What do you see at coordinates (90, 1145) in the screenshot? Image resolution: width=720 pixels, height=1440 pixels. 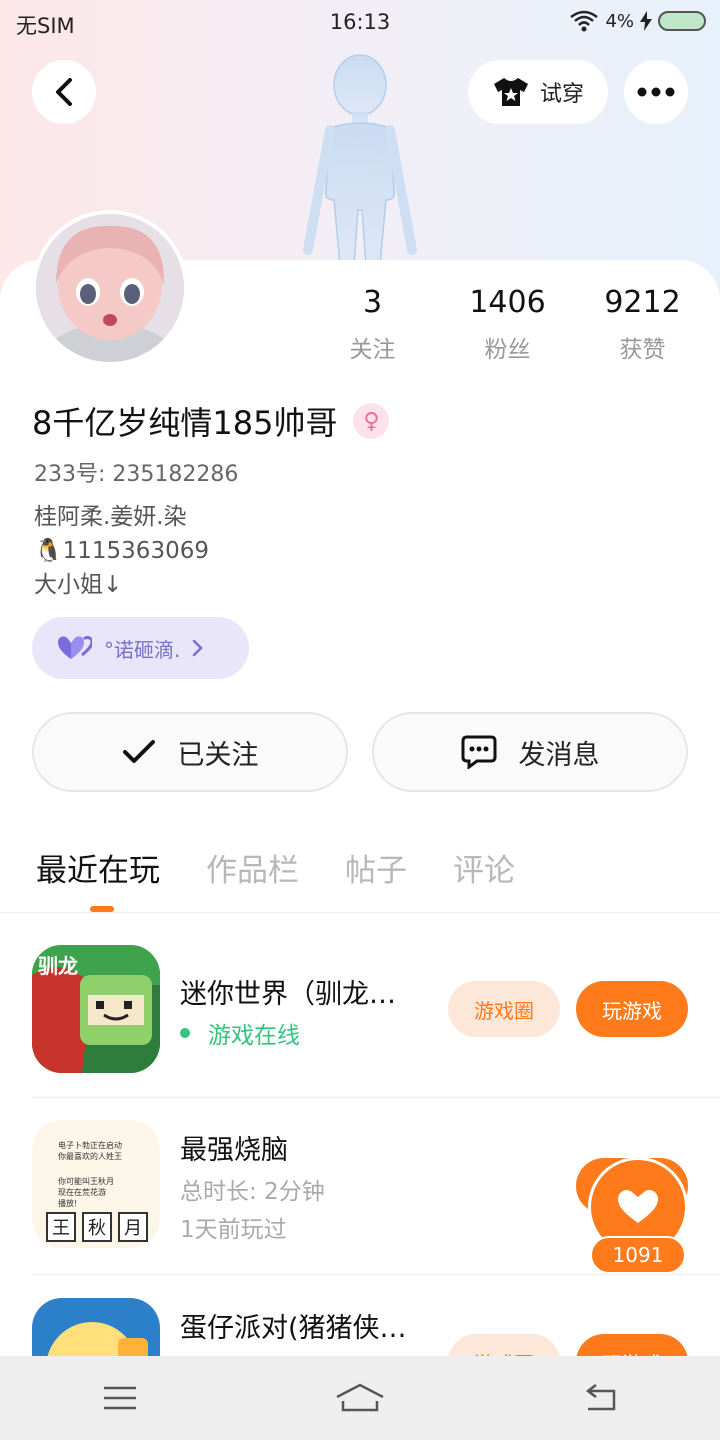 I see `icon-note: 电子卜勃正在启动` at bounding box center [90, 1145].